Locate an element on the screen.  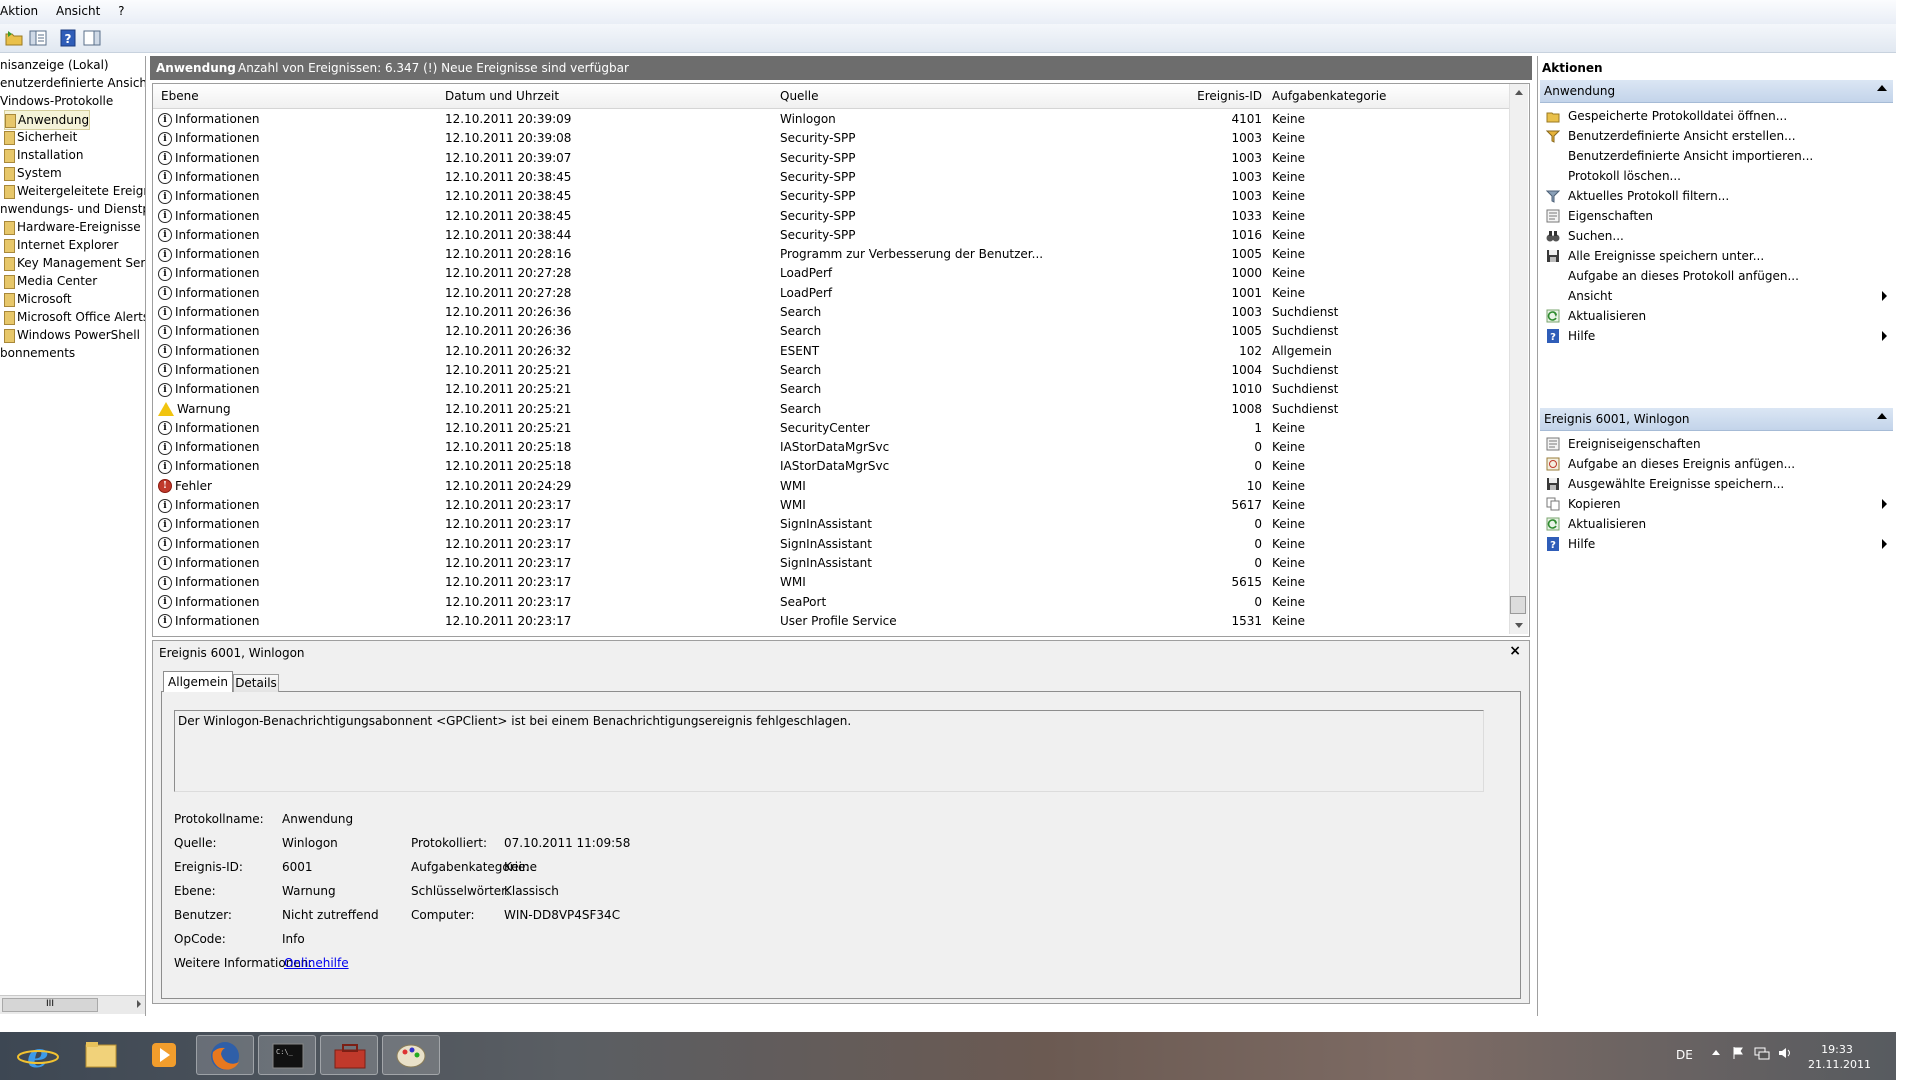
language-indicator: DE is located at coordinates (1684, 1055).